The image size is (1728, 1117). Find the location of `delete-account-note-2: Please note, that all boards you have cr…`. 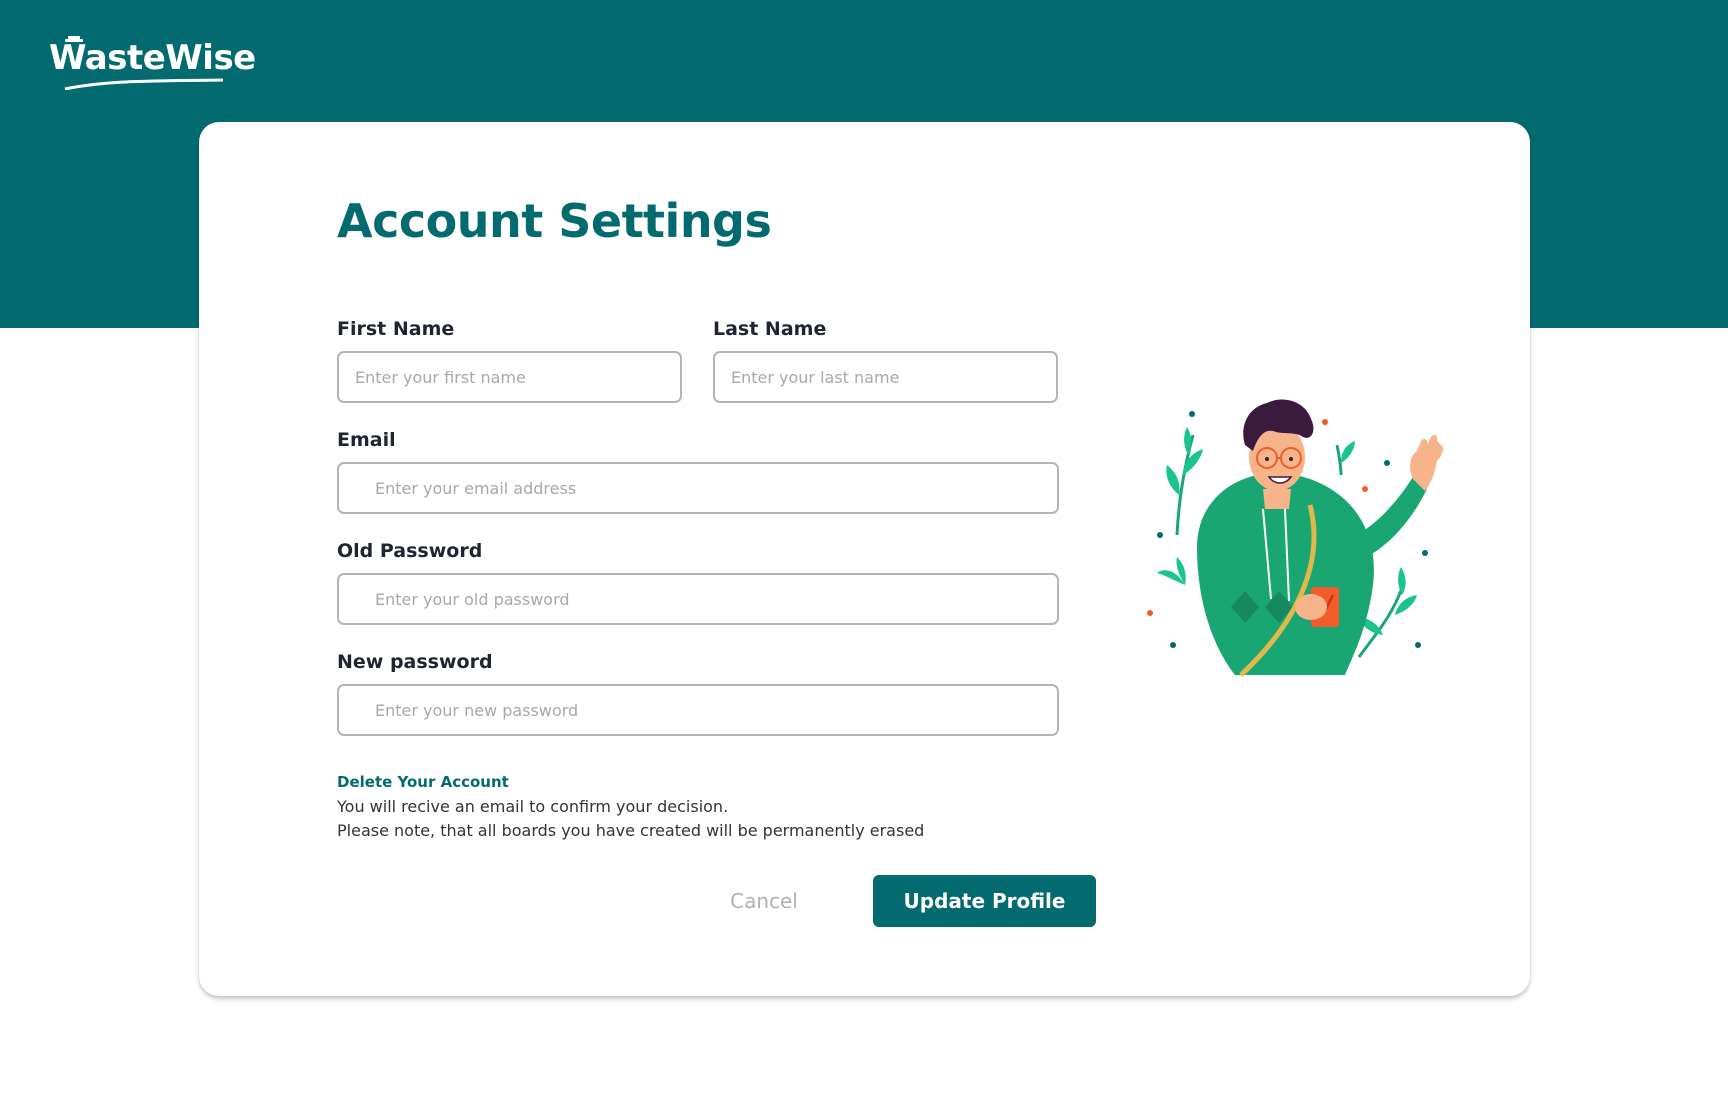

delete-account-note-2: Please note, that all boards you have cr… is located at coordinates (631, 830).